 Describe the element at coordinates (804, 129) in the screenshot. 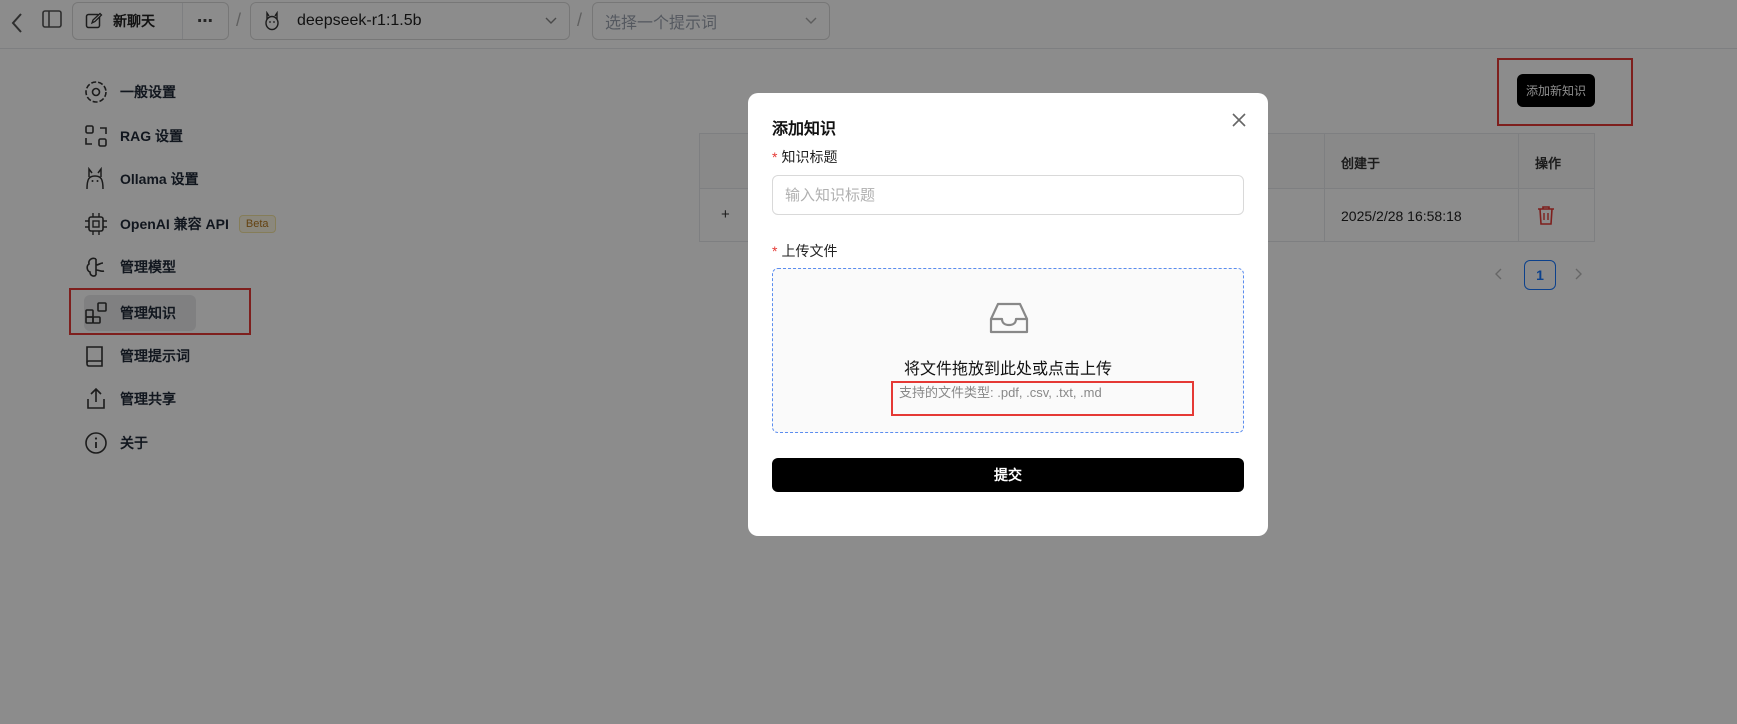

I see `modal-title: 添加知识` at that location.